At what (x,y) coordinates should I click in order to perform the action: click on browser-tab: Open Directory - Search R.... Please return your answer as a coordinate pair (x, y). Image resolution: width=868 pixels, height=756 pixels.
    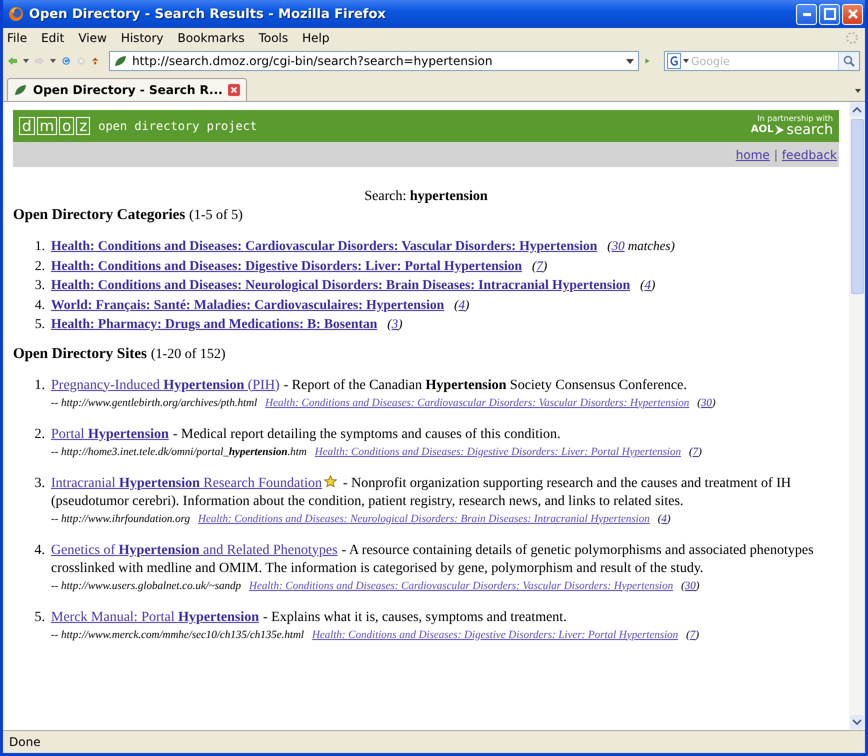
    Looking at the image, I should click on (127, 89).